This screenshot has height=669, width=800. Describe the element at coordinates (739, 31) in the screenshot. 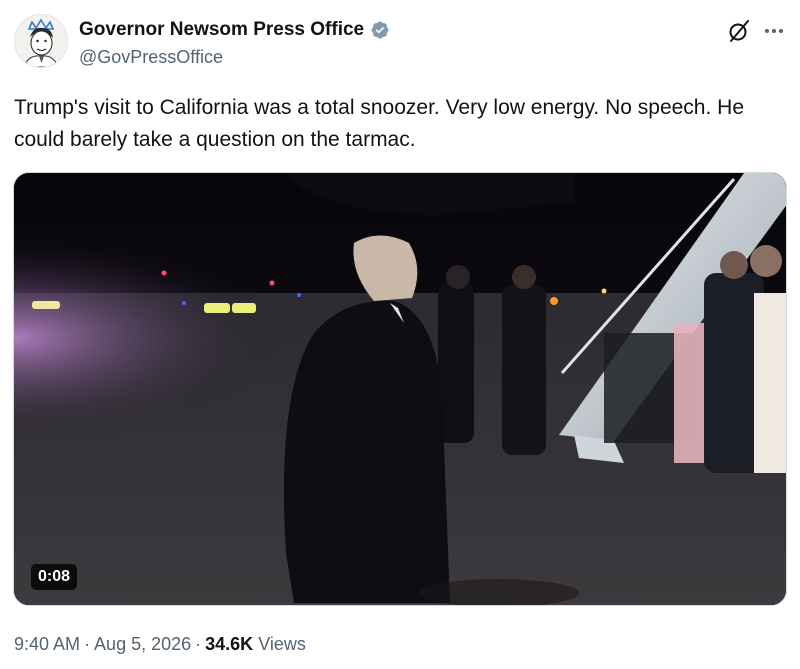

I see `grok-icon` at that location.